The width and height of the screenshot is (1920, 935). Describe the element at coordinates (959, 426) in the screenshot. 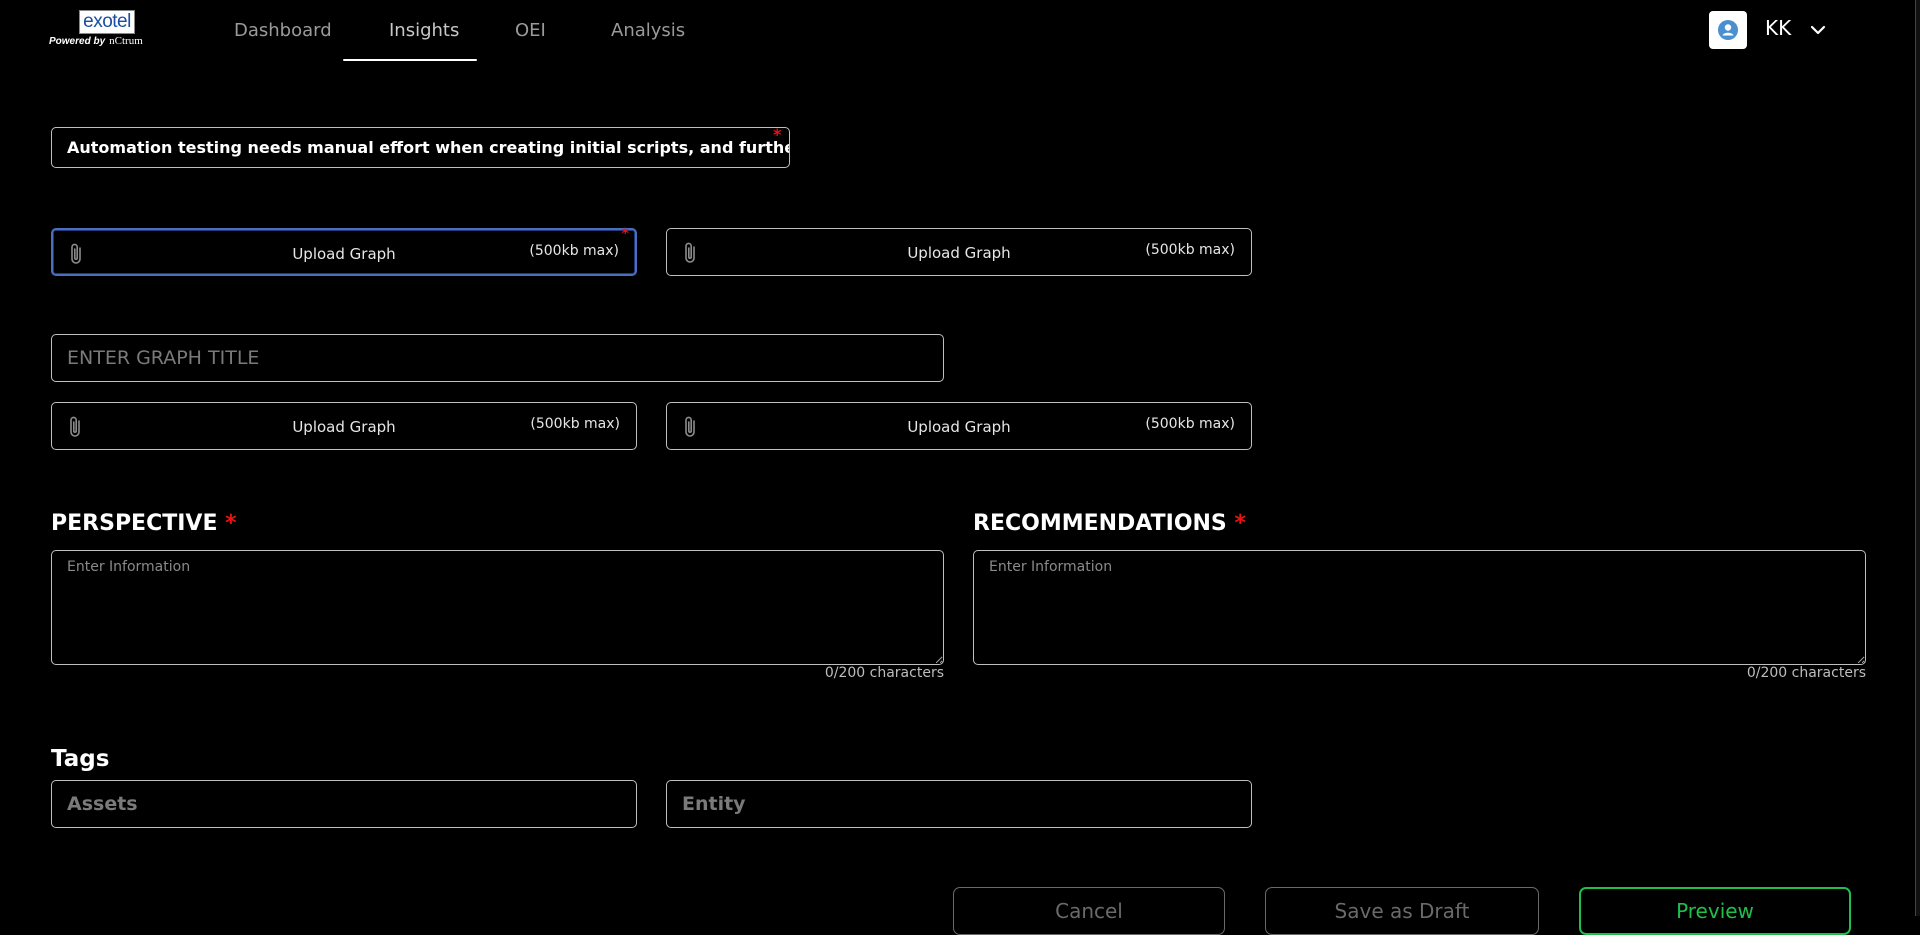

I see `upload-graph-4: Upload Graph (500kb max)` at that location.